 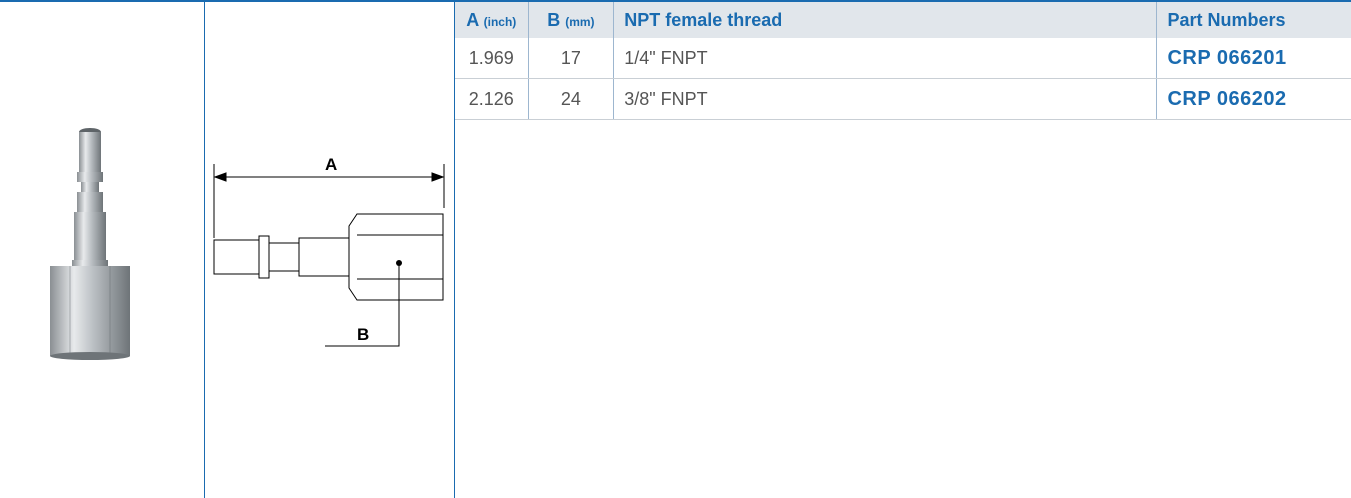 I want to click on cell-b: 17, so click(x=570, y=58).